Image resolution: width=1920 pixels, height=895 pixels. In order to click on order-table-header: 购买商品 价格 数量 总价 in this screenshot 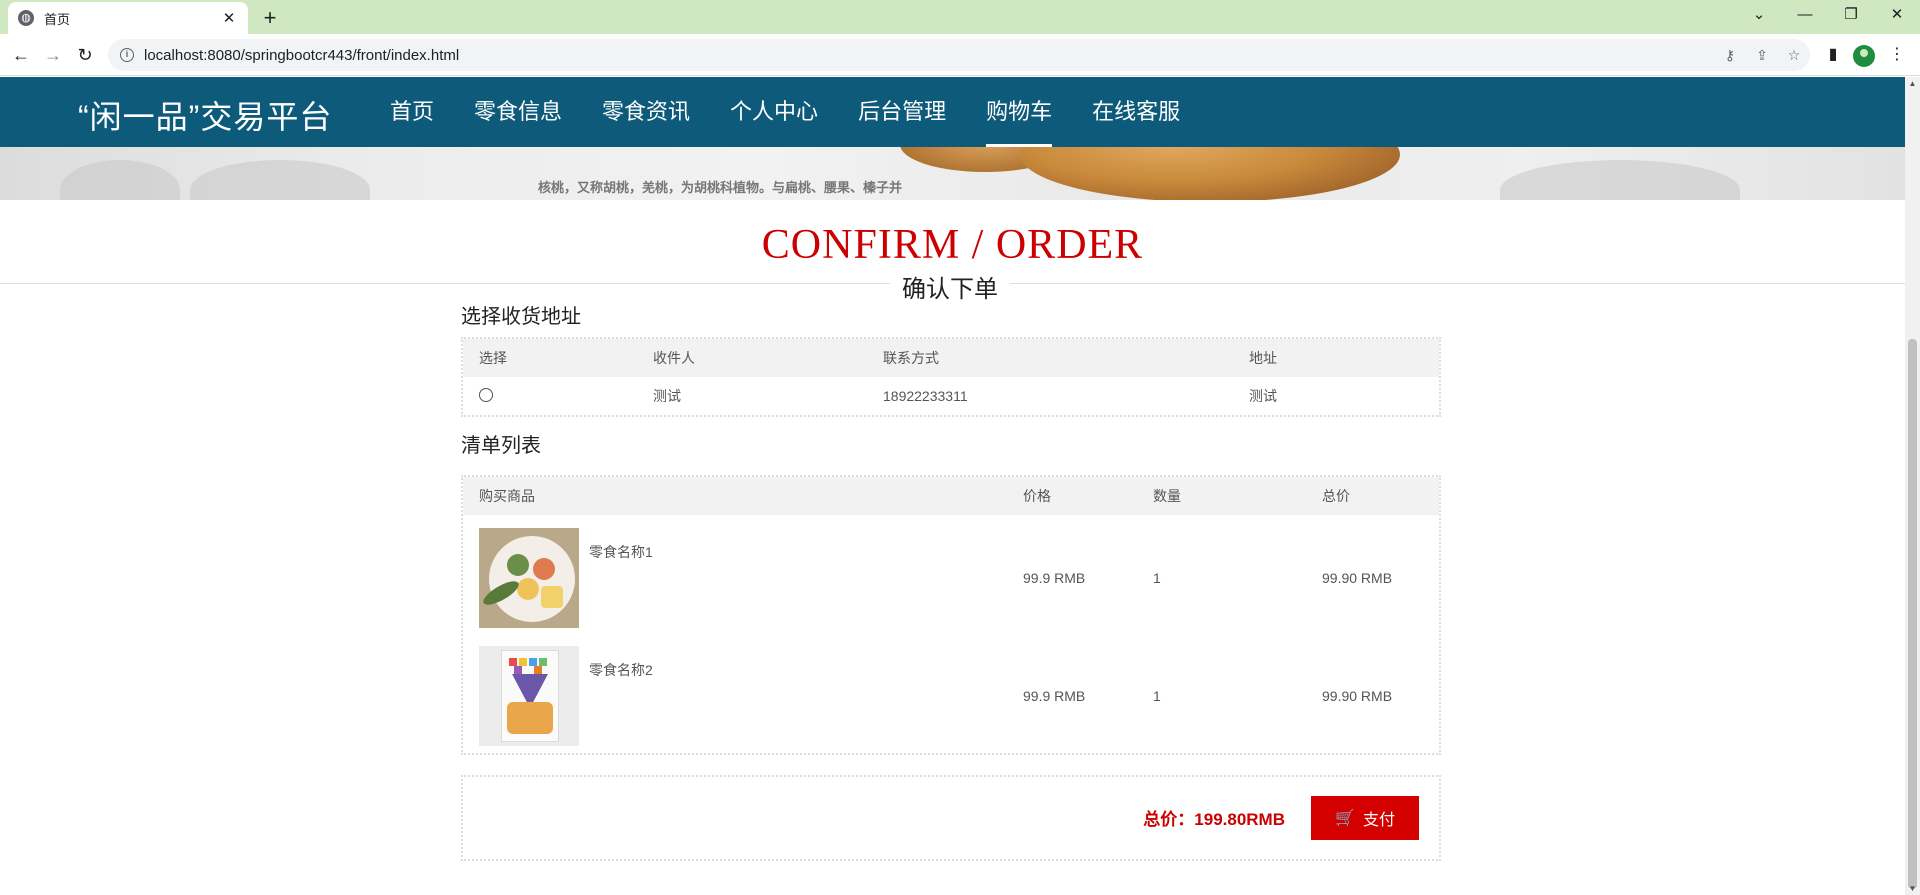, I will do `click(951, 496)`.